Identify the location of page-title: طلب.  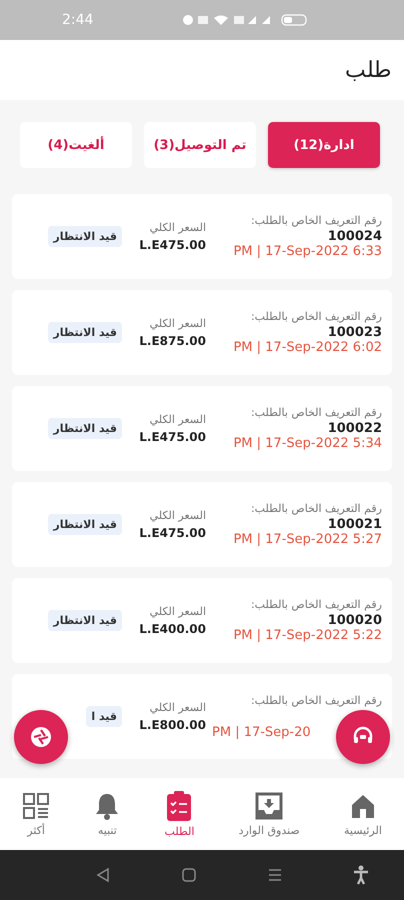
(368, 70).